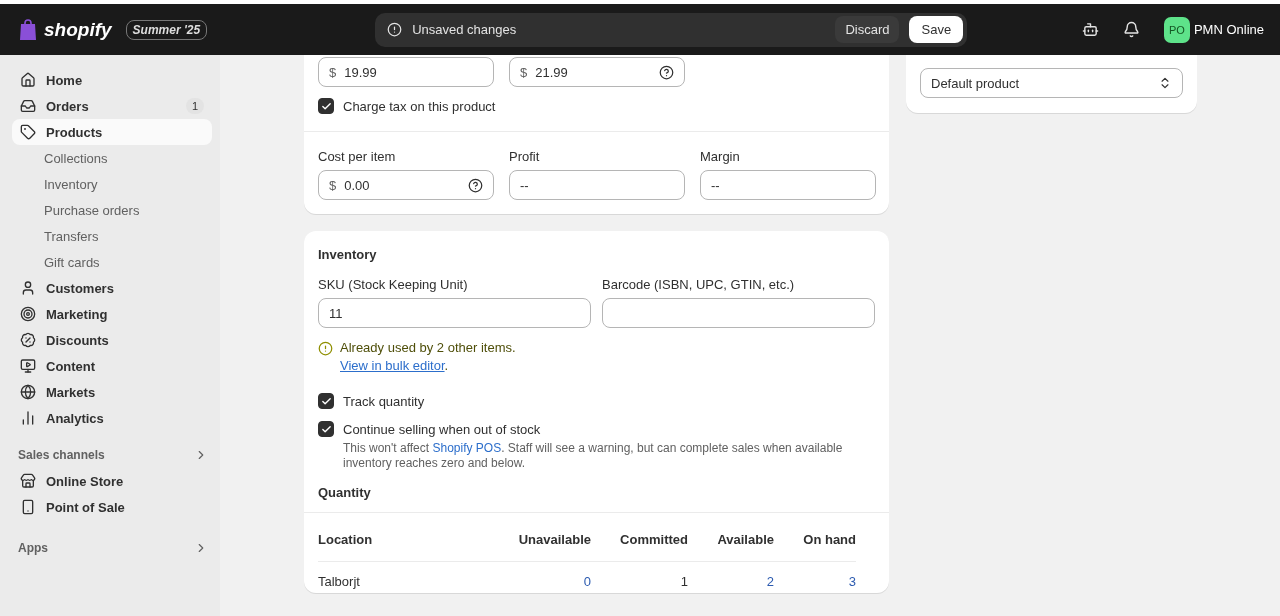 The height and width of the screenshot is (616, 1280). I want to click on sidebar-item: Orders 1, so click(112, 106).